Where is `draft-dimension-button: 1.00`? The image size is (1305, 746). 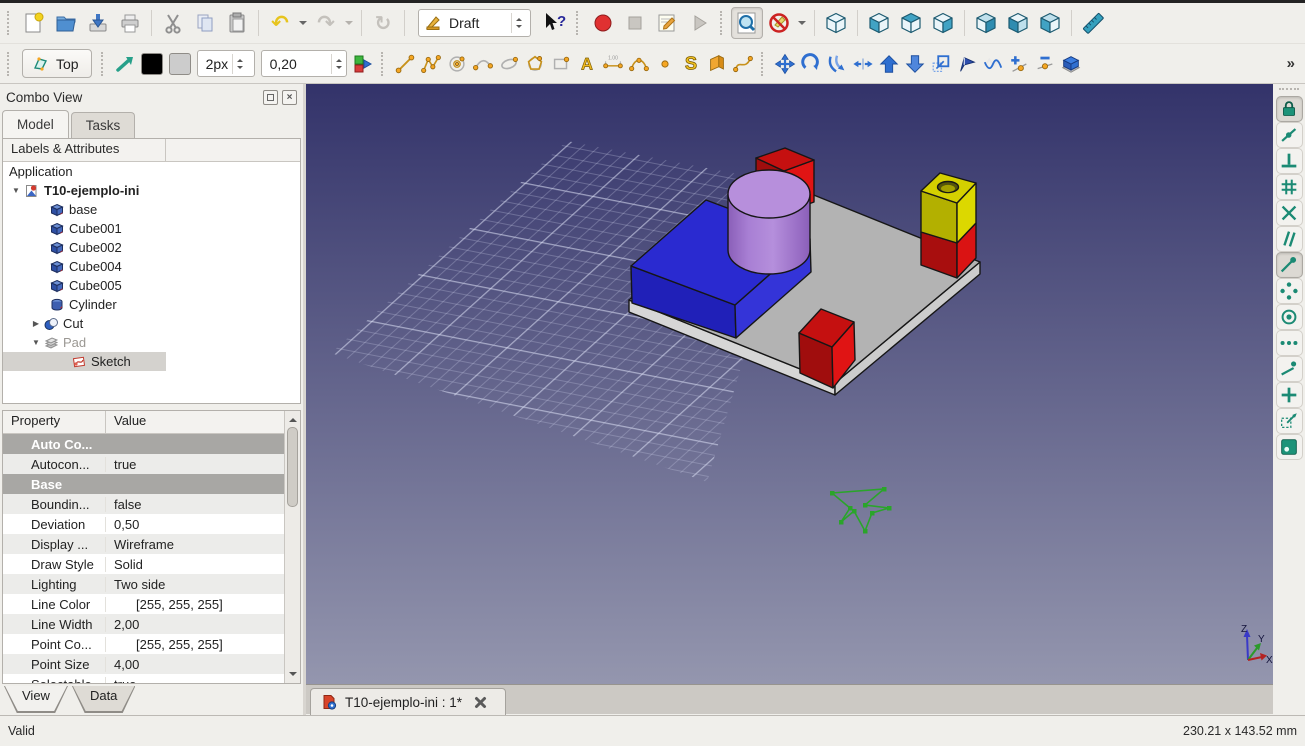
draft-dimension-button: 1.00 is located at coordinates (613, 64).